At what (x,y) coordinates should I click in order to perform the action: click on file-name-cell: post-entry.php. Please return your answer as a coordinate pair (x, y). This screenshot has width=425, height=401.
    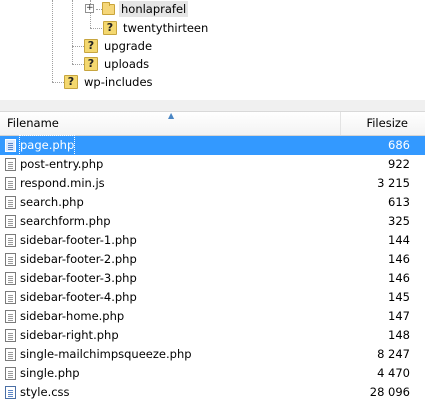
    Looking at the image, I should click on (54, 164).